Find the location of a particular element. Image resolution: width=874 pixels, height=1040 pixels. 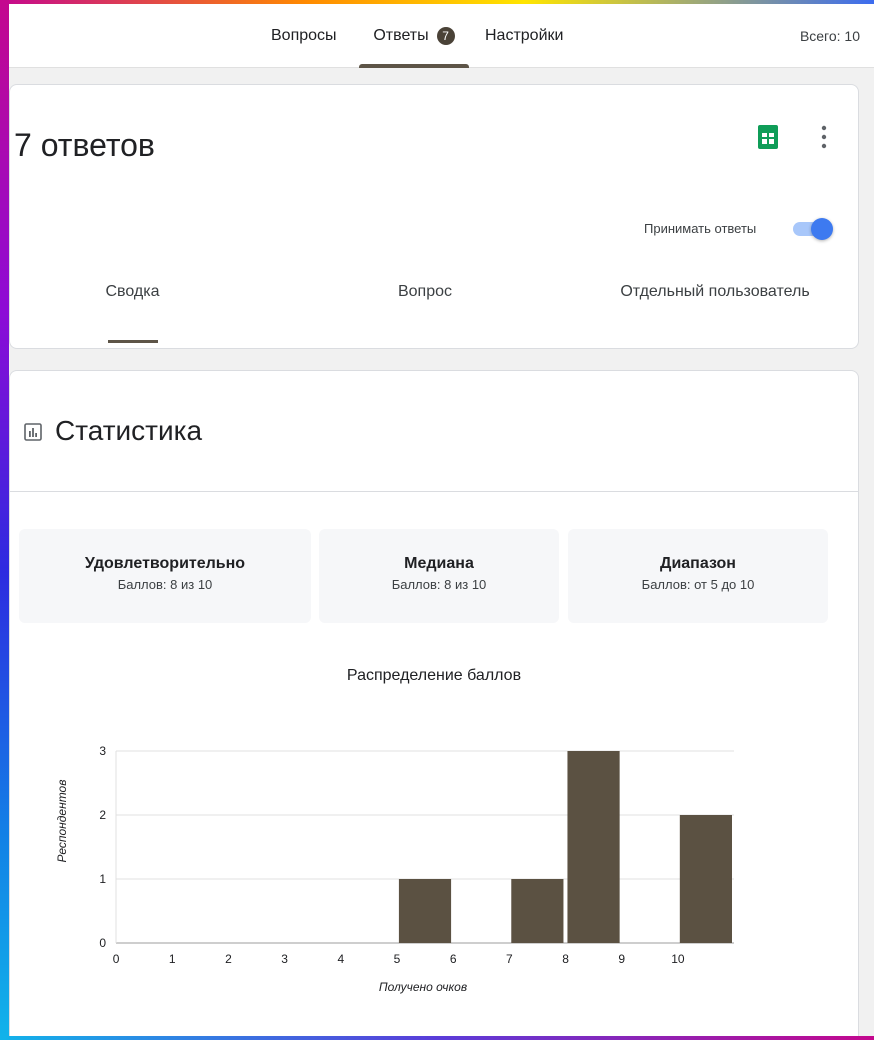

x-tick-label: 6 is located at coordinates (453, 959).